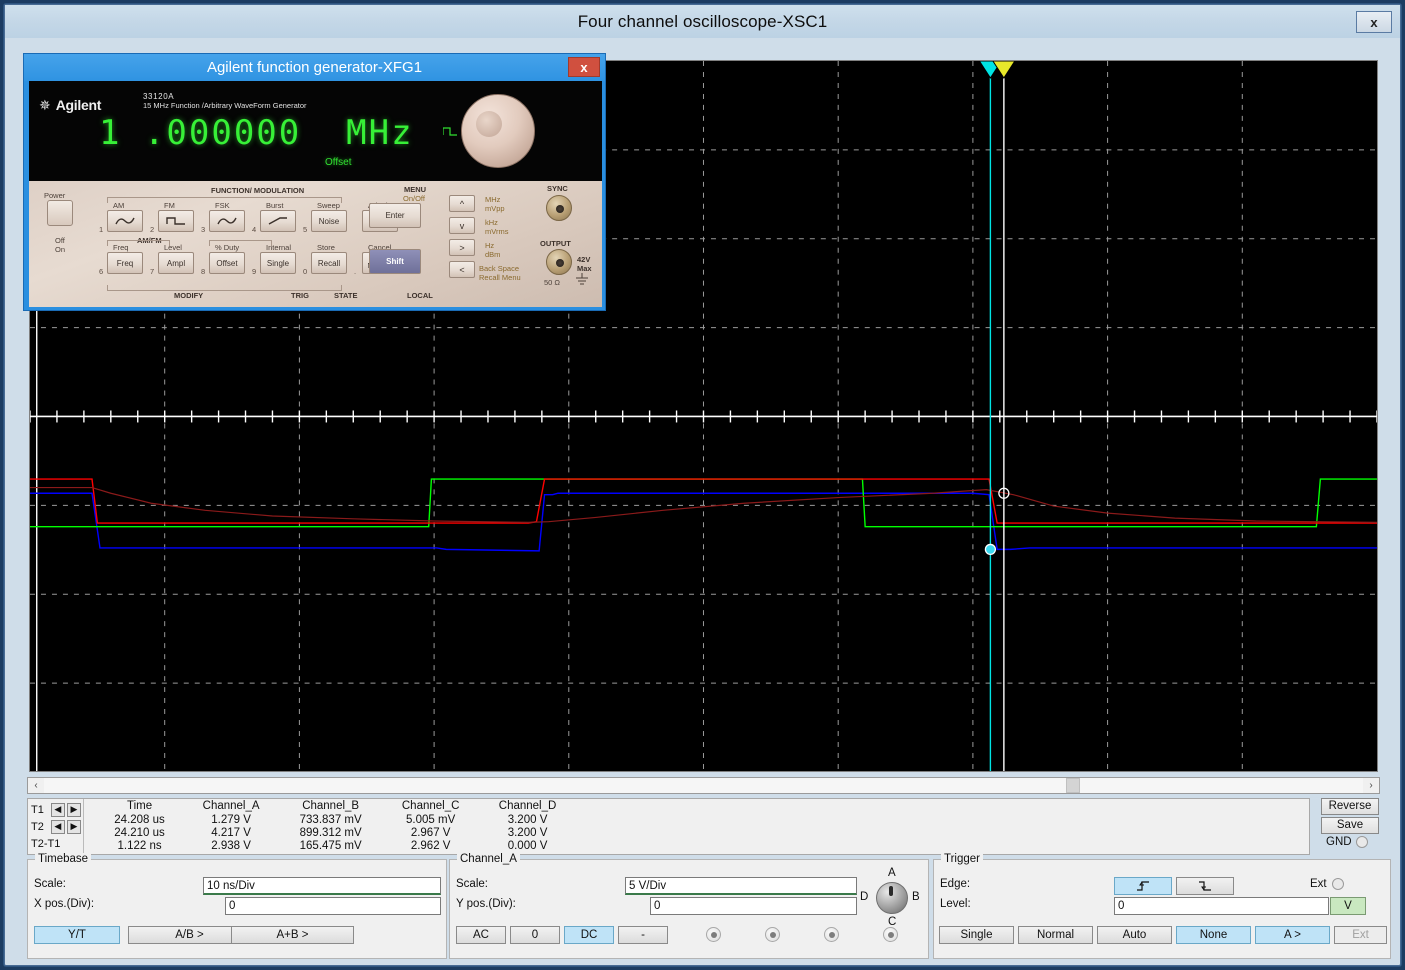  What do you see at coordinates (499, 268) in the screenshot?
I see `label-back-space: Back Space` at bounding box center [499, 268].